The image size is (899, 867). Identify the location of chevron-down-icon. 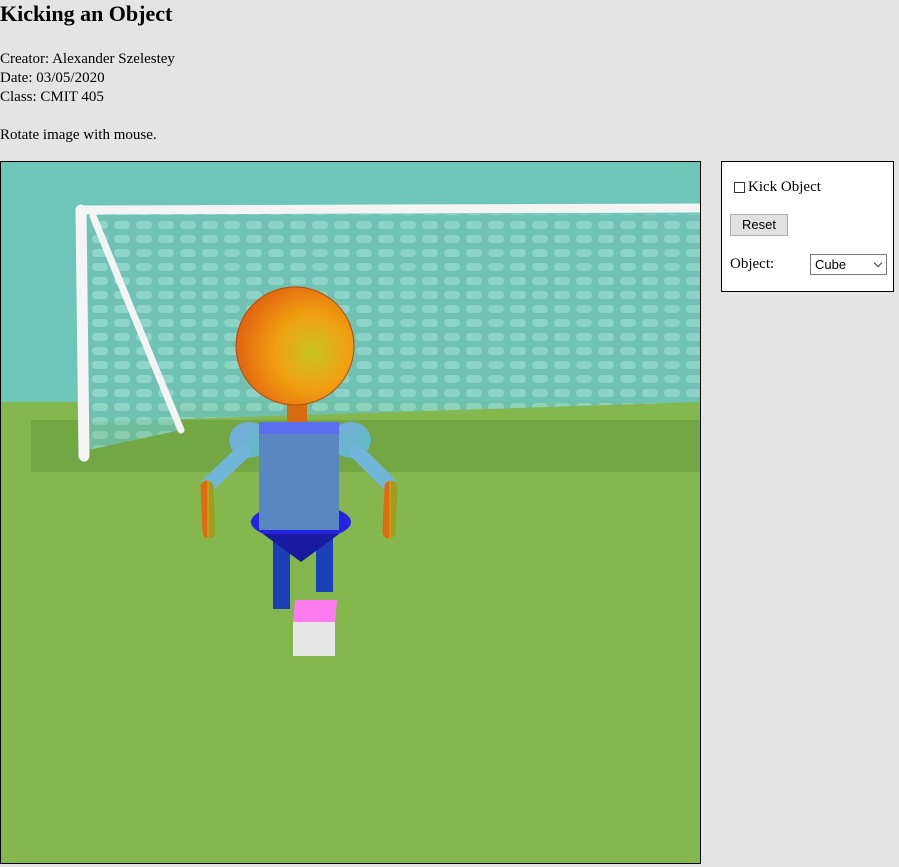
(878, 263).